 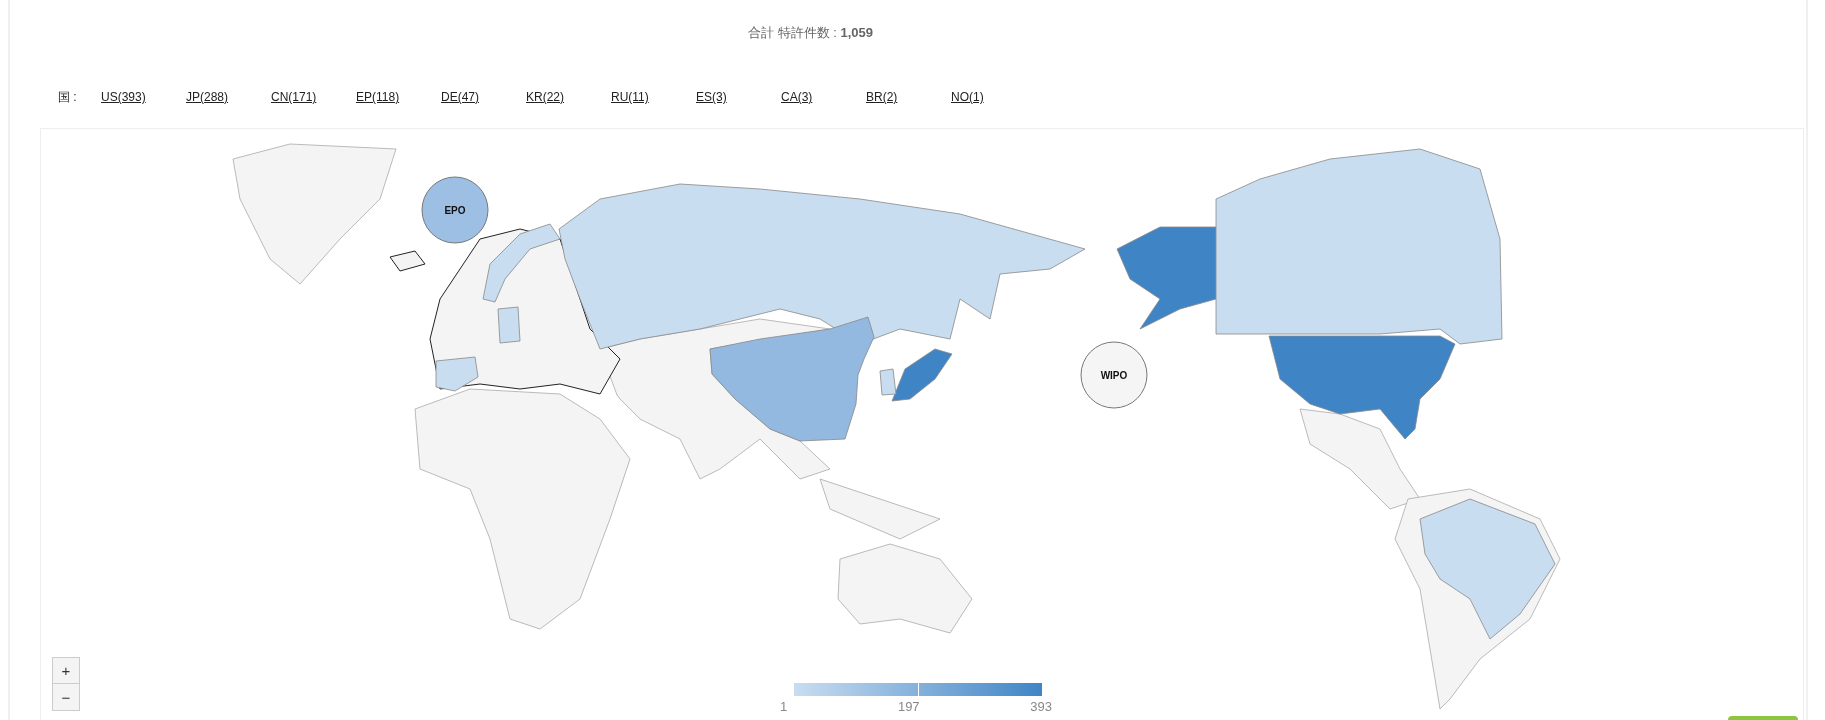 I want to click on country-link: RU(11), so click(x=630, y=97).